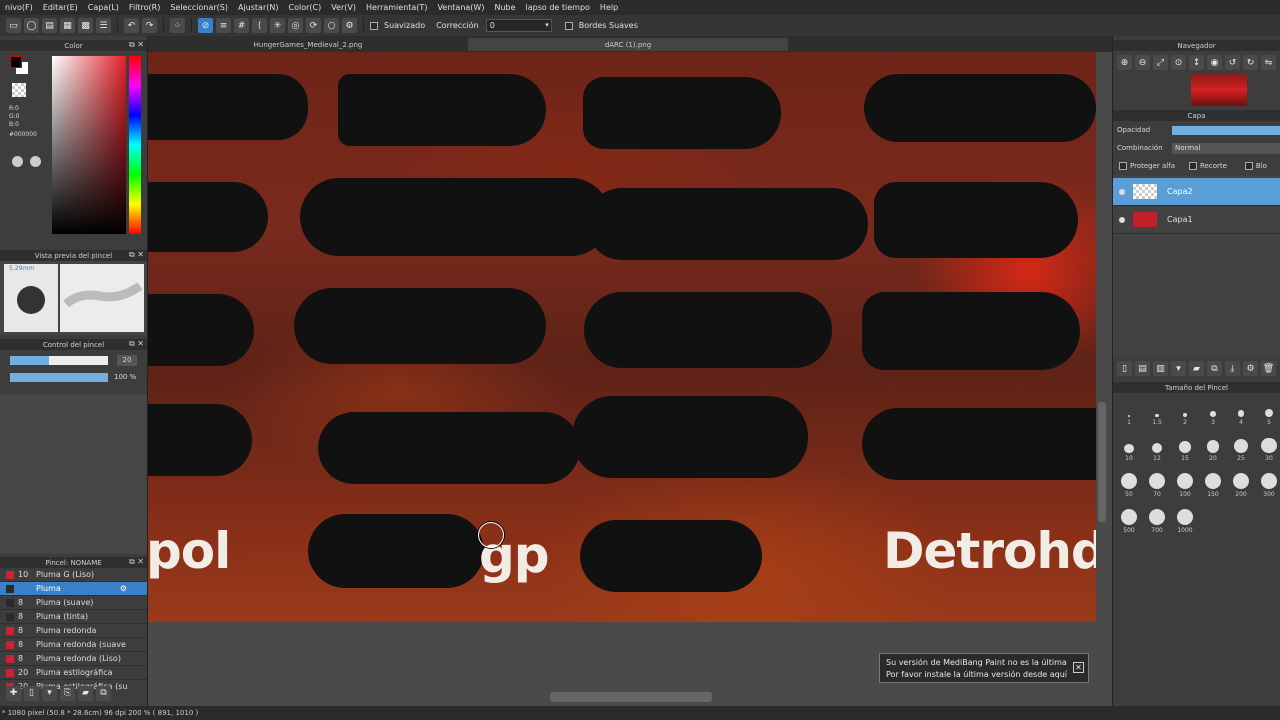 The height and width of the screenshot is (720, 1280). What do you see at coordinates (460, 7) in the screenshot?
I see `menu-item: Ventana(W)` at bounding box center [460, 7].